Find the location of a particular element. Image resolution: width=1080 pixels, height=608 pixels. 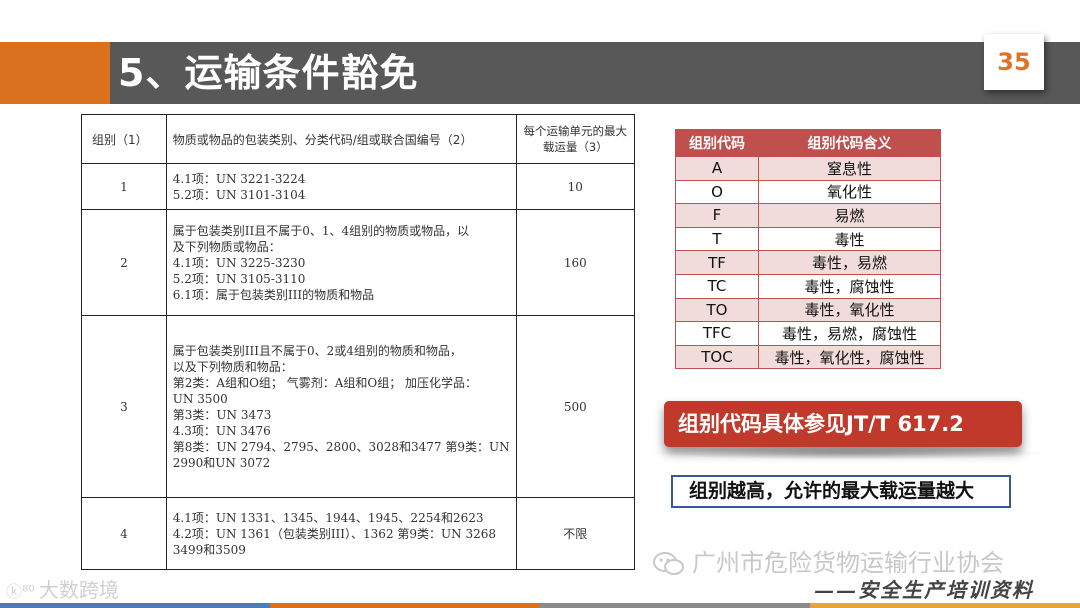

header-description: 物质或物品的包装类别、分类代码/组或联合国编号（2） is located at coordinates (341, 139).